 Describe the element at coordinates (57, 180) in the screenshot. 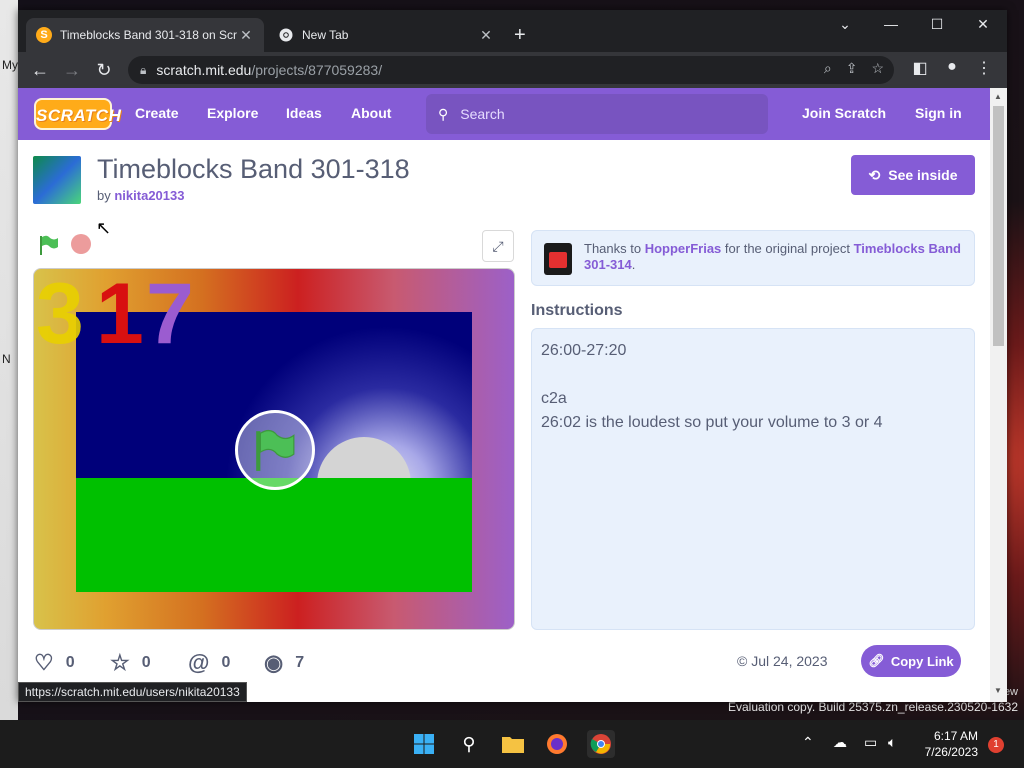

I see `author-avatar` at that location.